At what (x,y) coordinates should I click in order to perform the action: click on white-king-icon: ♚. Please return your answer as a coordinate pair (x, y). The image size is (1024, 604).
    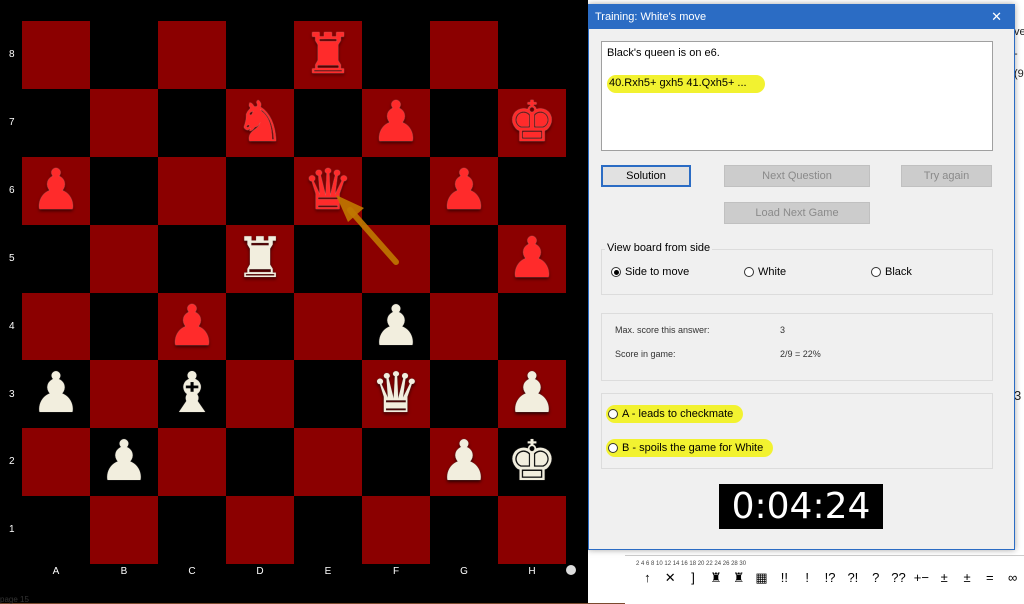
    Looking at the image, I should click on (532, 462).